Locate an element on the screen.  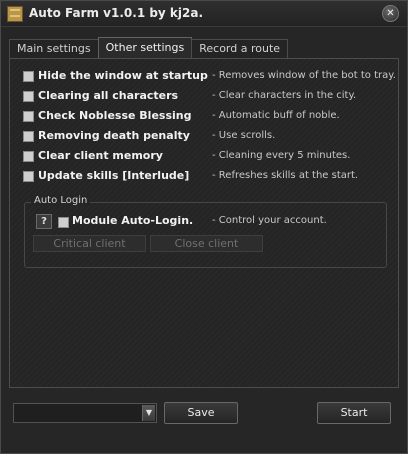
critical-client-button: Critical client is located at coordinates (89, 243).